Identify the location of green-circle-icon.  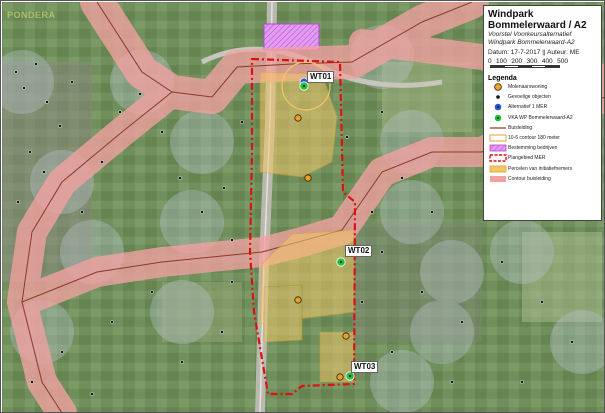
(498, 117).